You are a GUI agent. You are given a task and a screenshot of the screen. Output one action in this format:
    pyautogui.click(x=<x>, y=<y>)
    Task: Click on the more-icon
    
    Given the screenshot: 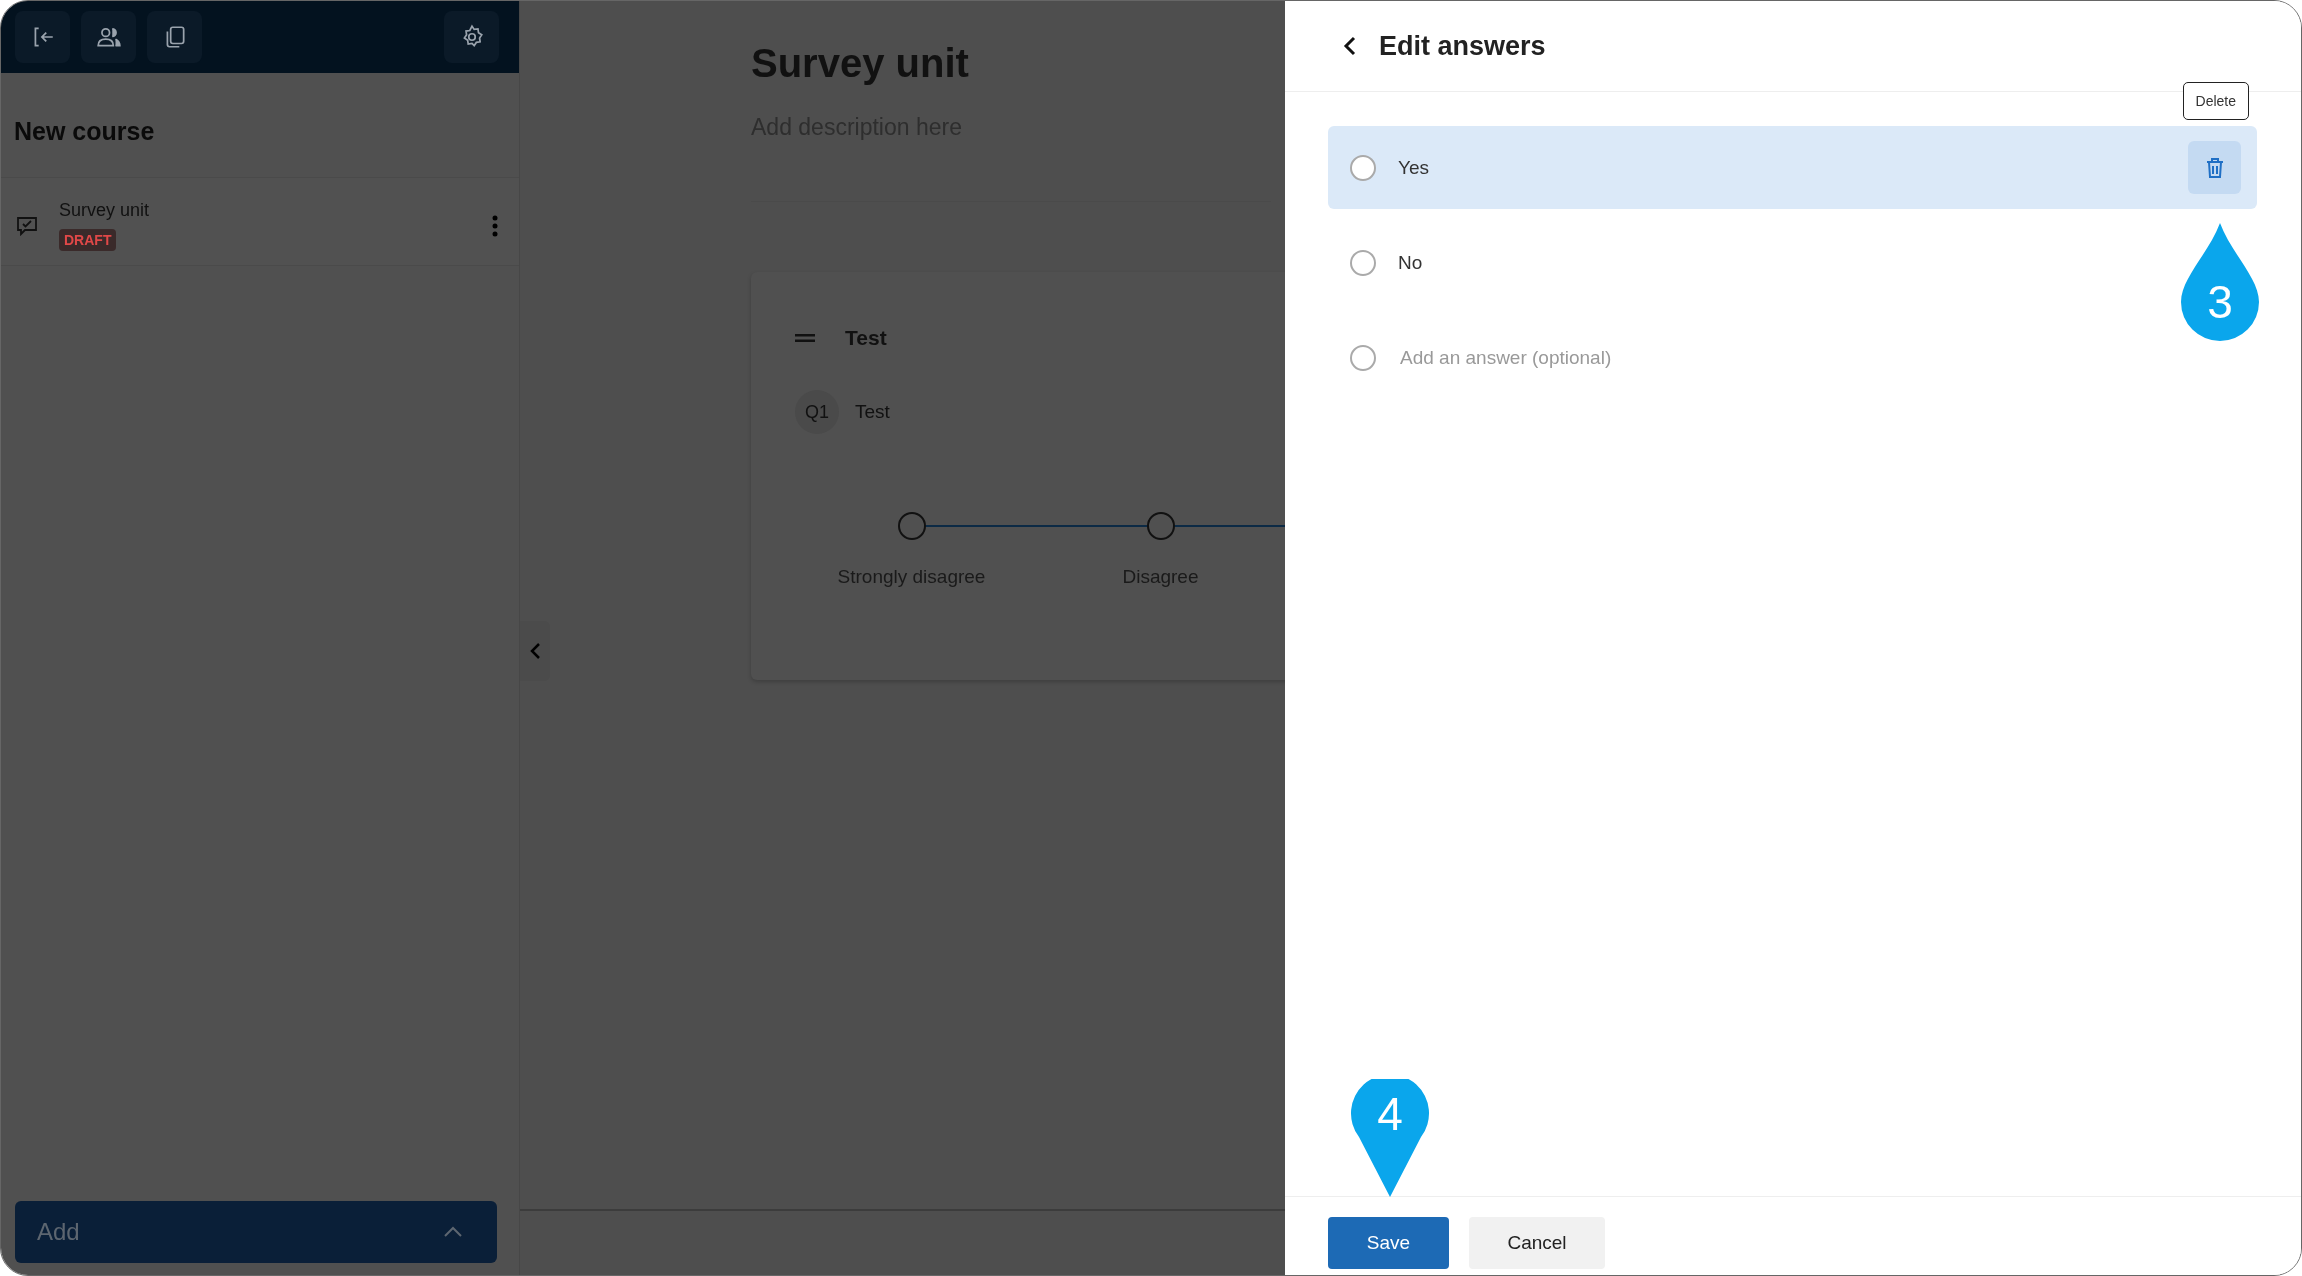 What is the action you would take?
    pyautogui.click(x=495, y=225)
    